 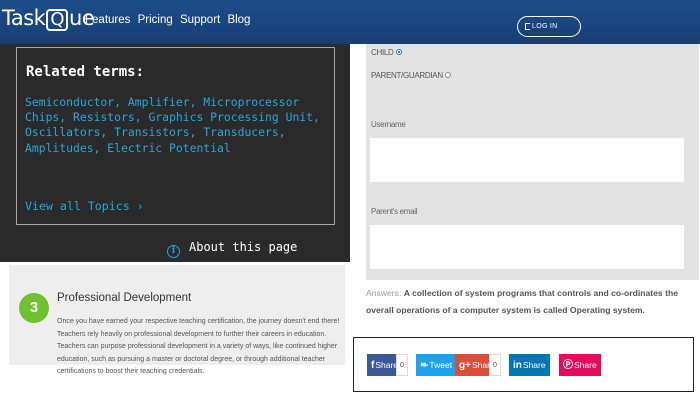 What do you see at coordinates (465, 365) in the screenshot?
I see `google-plus-icon: g+` at bounding box center [465, 365].